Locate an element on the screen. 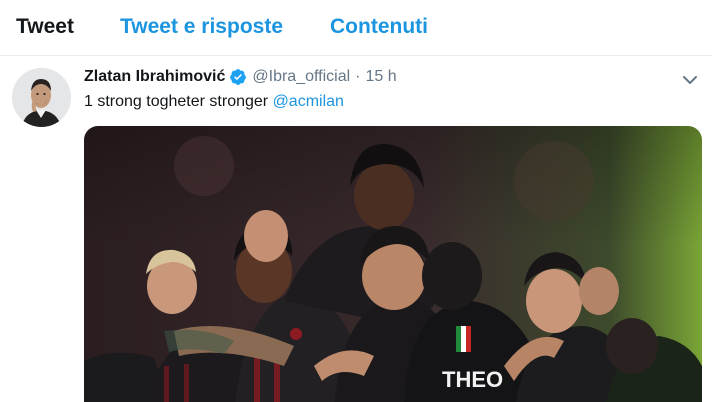  verified-badge-icon is located at coordinates (238, 77).